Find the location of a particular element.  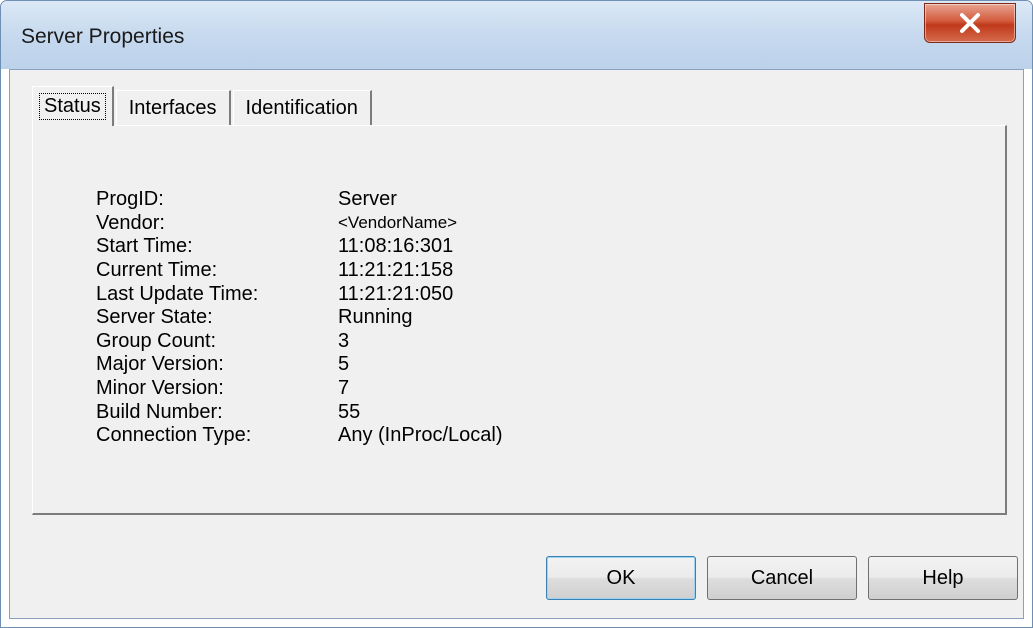

prop-label: Last Update Time: is located at coordinates (177, 293).